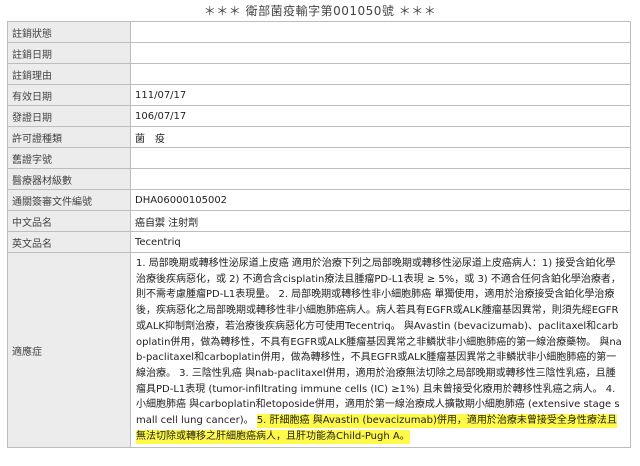  What do you see at coordinates (69, 32) in the screenshot?
I see `field-label: 註銷狀態` at bounding box center [69, 32].